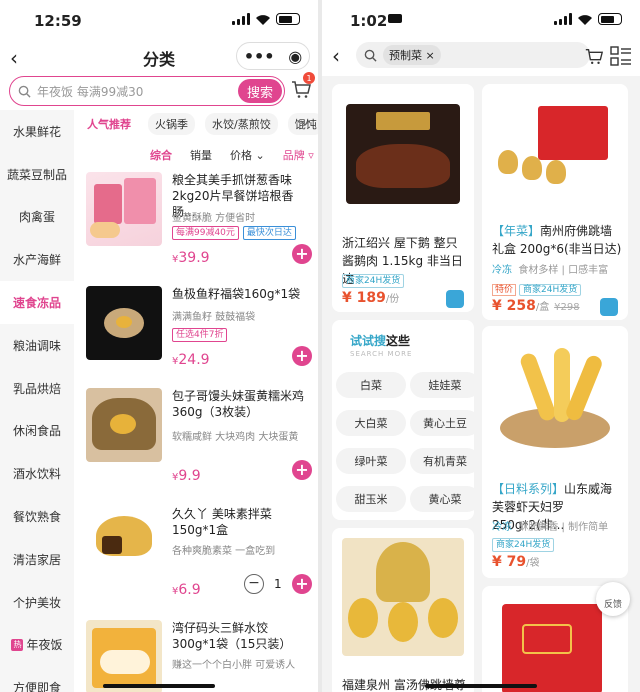 The width and height of the screenshot is (640, 692). Describe the element at coordinates (594, 56) in the screenshot. I see `cart-icon` at that location.